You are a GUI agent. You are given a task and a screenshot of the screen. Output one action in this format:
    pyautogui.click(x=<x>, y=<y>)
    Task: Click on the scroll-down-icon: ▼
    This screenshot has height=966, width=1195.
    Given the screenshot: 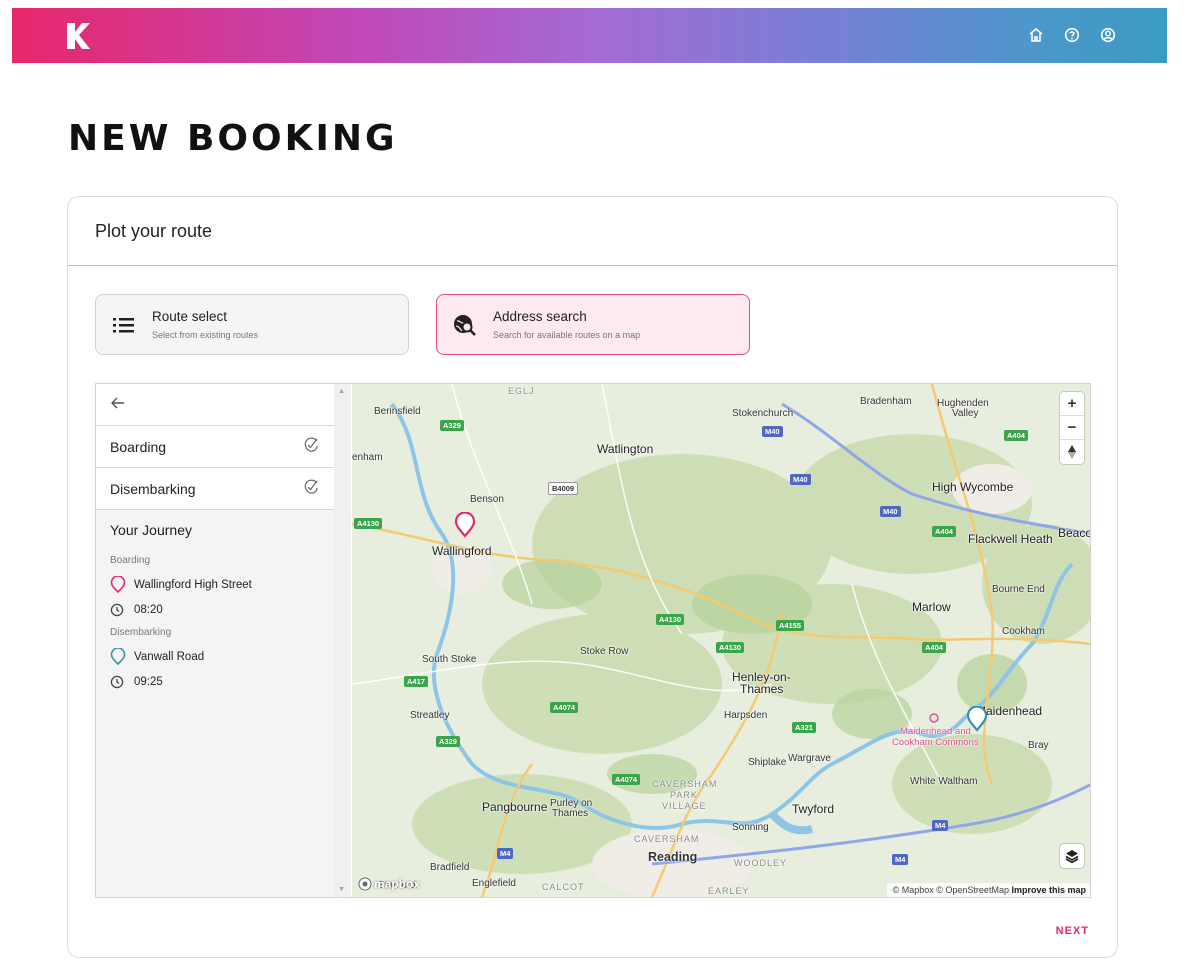 What is the action you would take?
    pyautogui.click(x=341, y=889)
    